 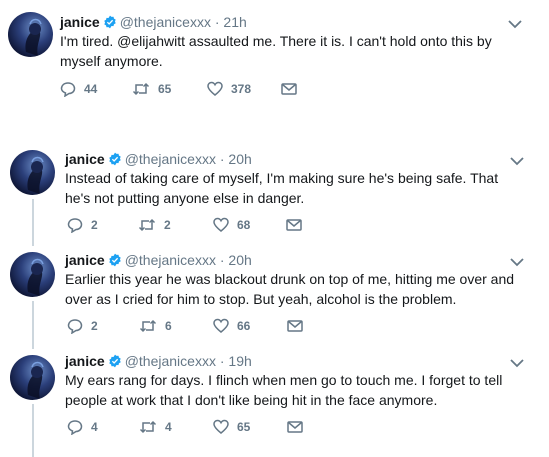 What do you see at coordinates (229, 89) in the screenshot?
I see `like-button: 378` at bounding box center [229, 89].